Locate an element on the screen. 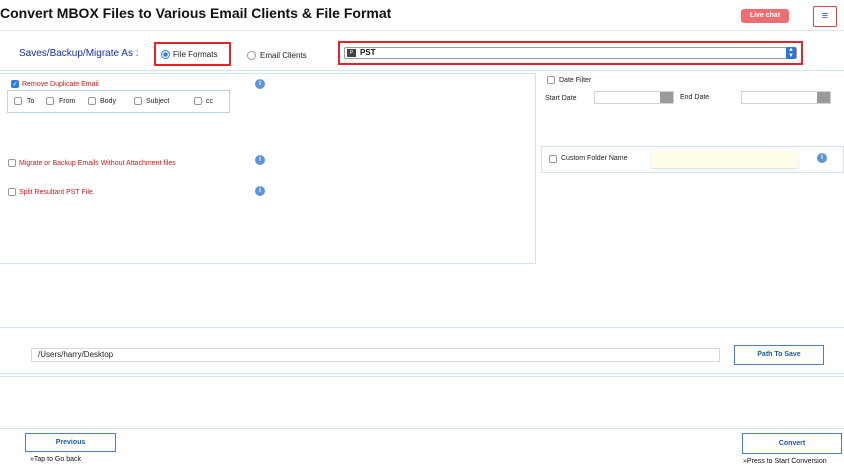  email-clients-radio is located at coordinates (251, 55).